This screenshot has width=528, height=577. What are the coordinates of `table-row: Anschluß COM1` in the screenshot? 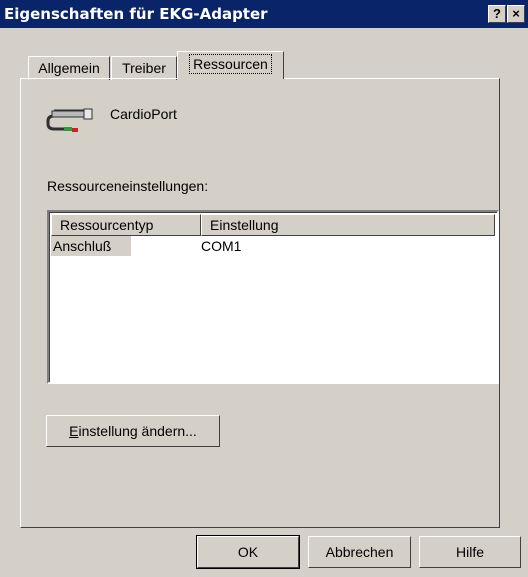 It's located at (273, 246).